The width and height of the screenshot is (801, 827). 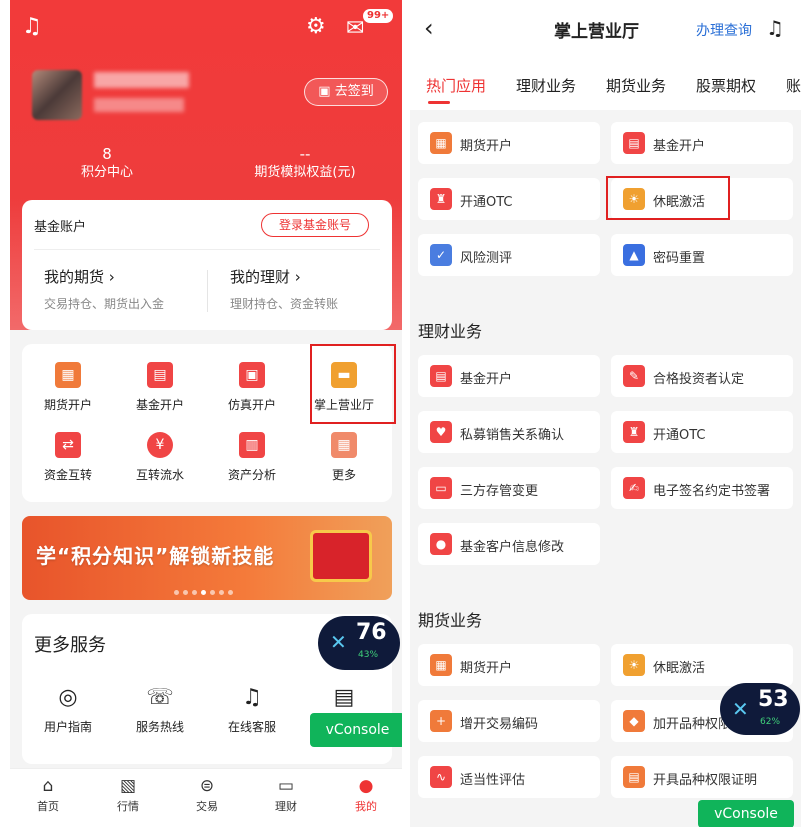 I want to click on fut-futures-open: ▦ 期货开户, so click(x=509, y=665).